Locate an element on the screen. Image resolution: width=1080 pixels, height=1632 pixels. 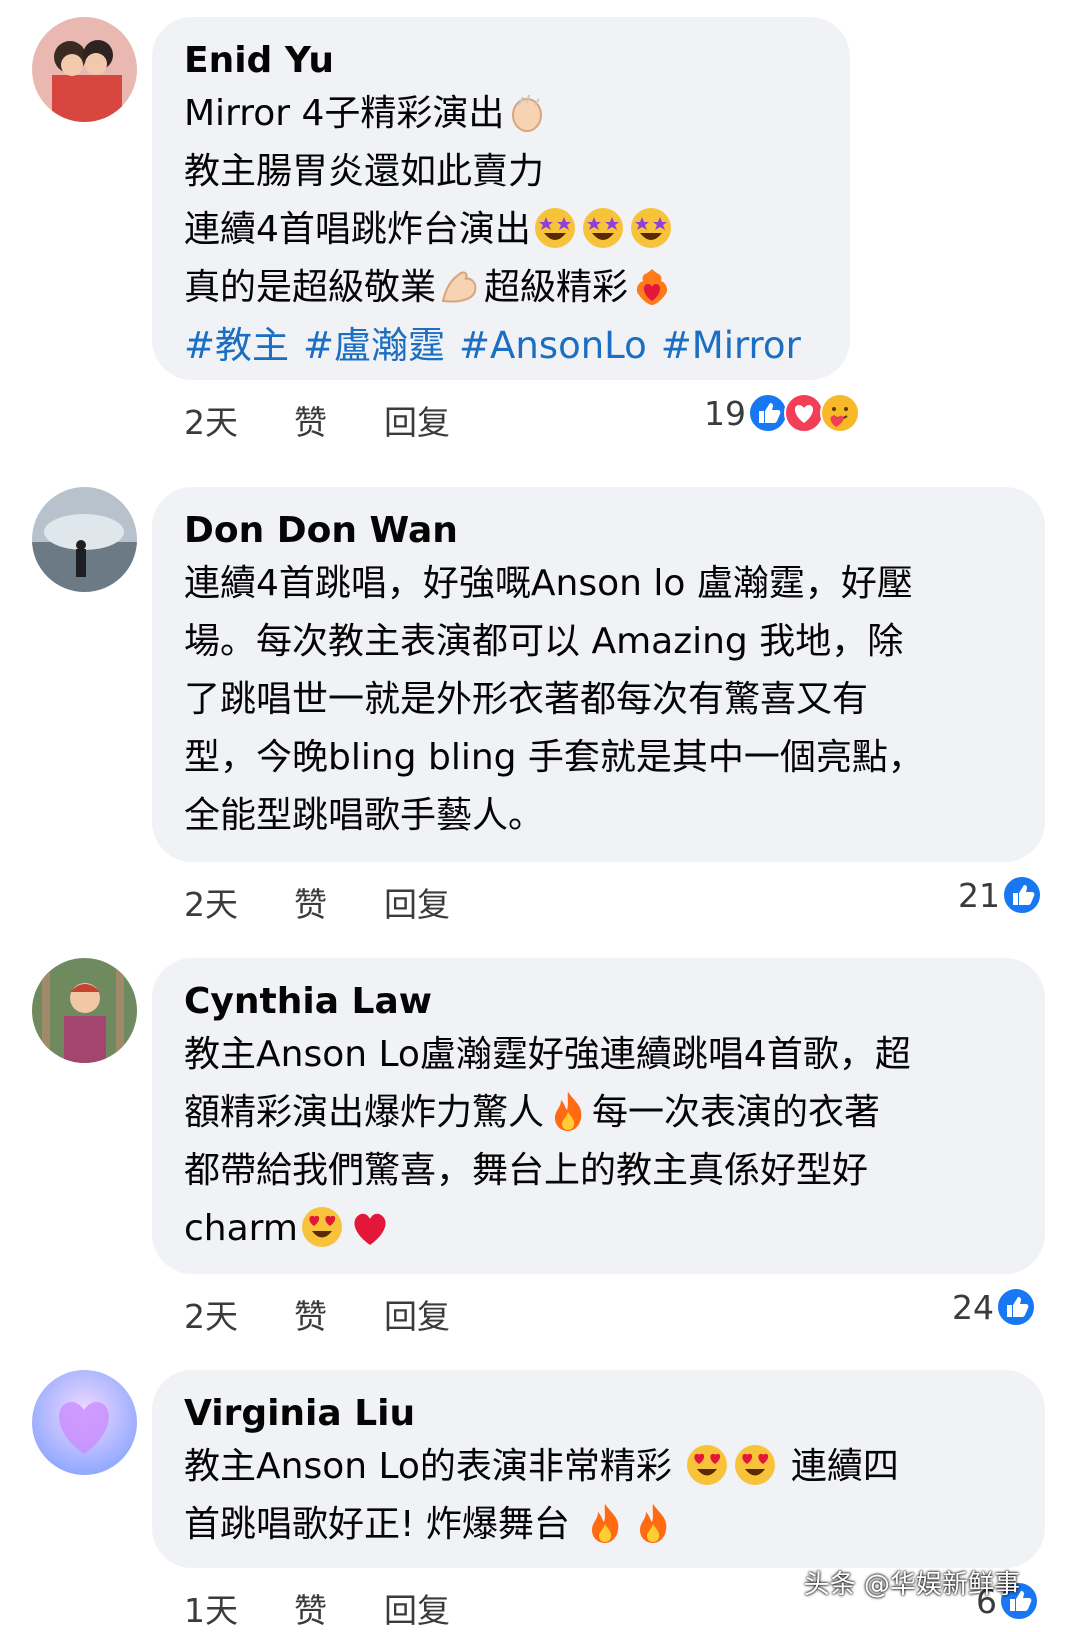
hashtag-link: #教主 is located at coordinates (236, 345).